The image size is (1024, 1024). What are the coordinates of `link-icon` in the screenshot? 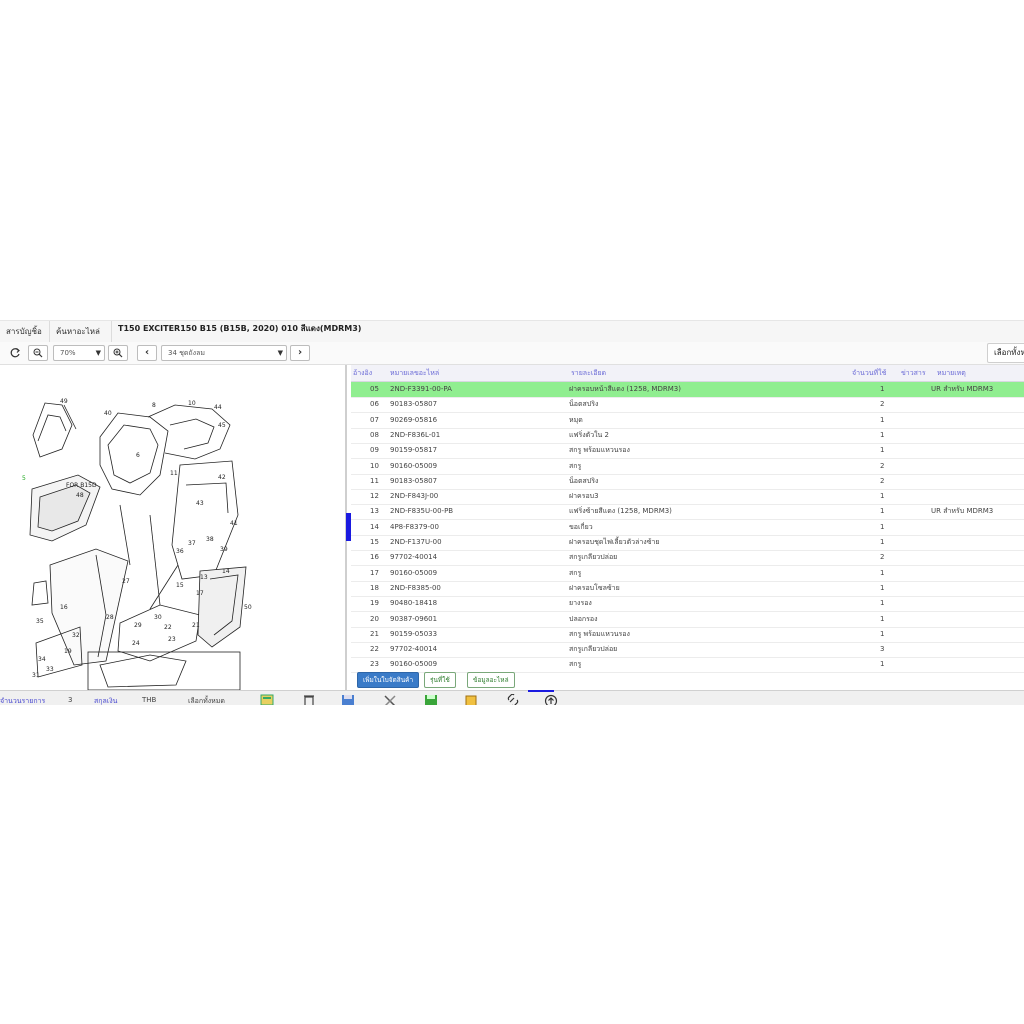 It's located at (513, 699).